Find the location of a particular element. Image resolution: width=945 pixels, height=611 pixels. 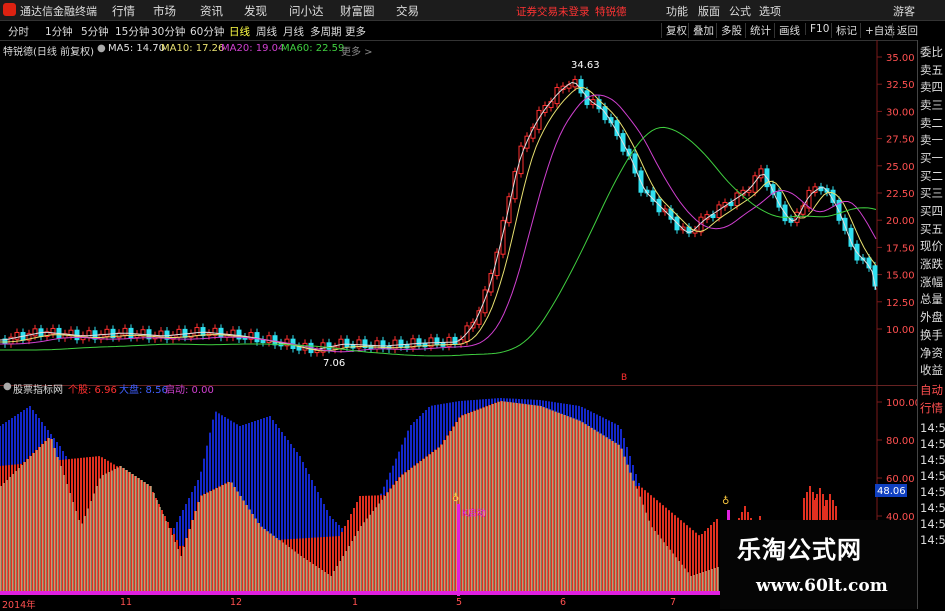

tab-multi-period: 多周期 is located at coordinates (326, 31).